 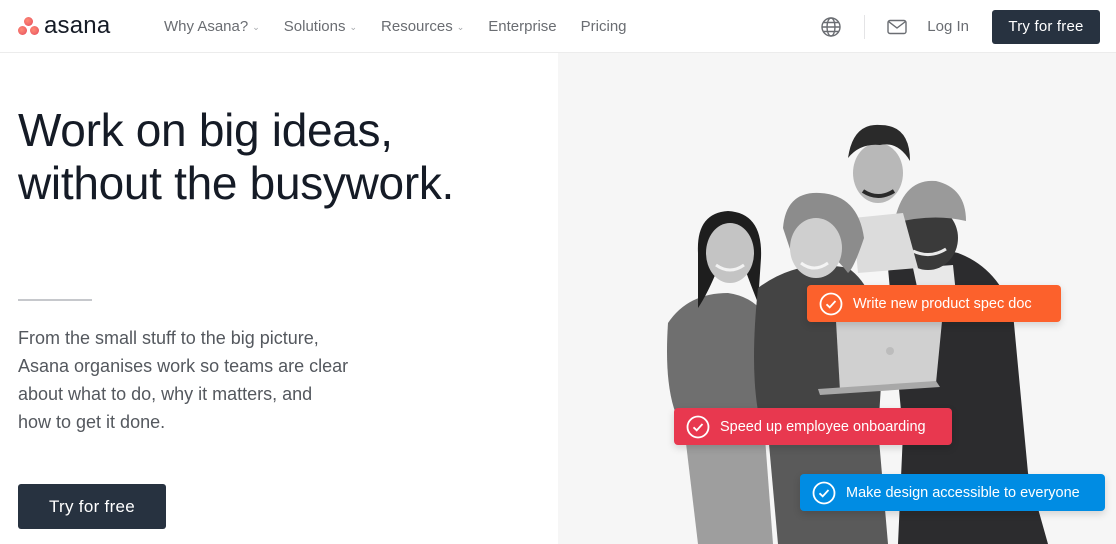 What do you see at coordinates (168, 338) in the screenshot?
I see `hero-description-line: From the small stuff to the big picture,` at bounding box center [168, 338].